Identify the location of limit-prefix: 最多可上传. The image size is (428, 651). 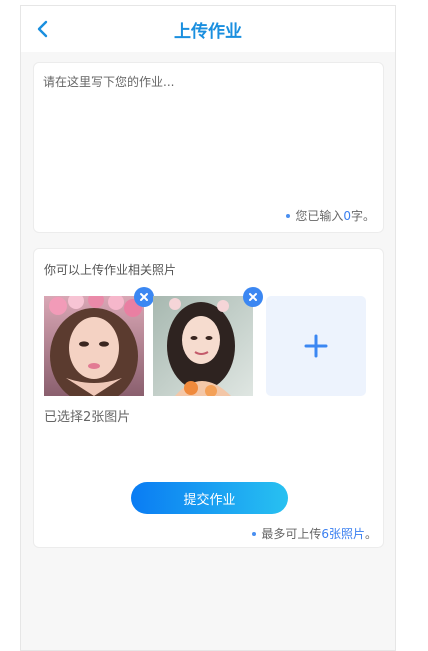
(291, 534).